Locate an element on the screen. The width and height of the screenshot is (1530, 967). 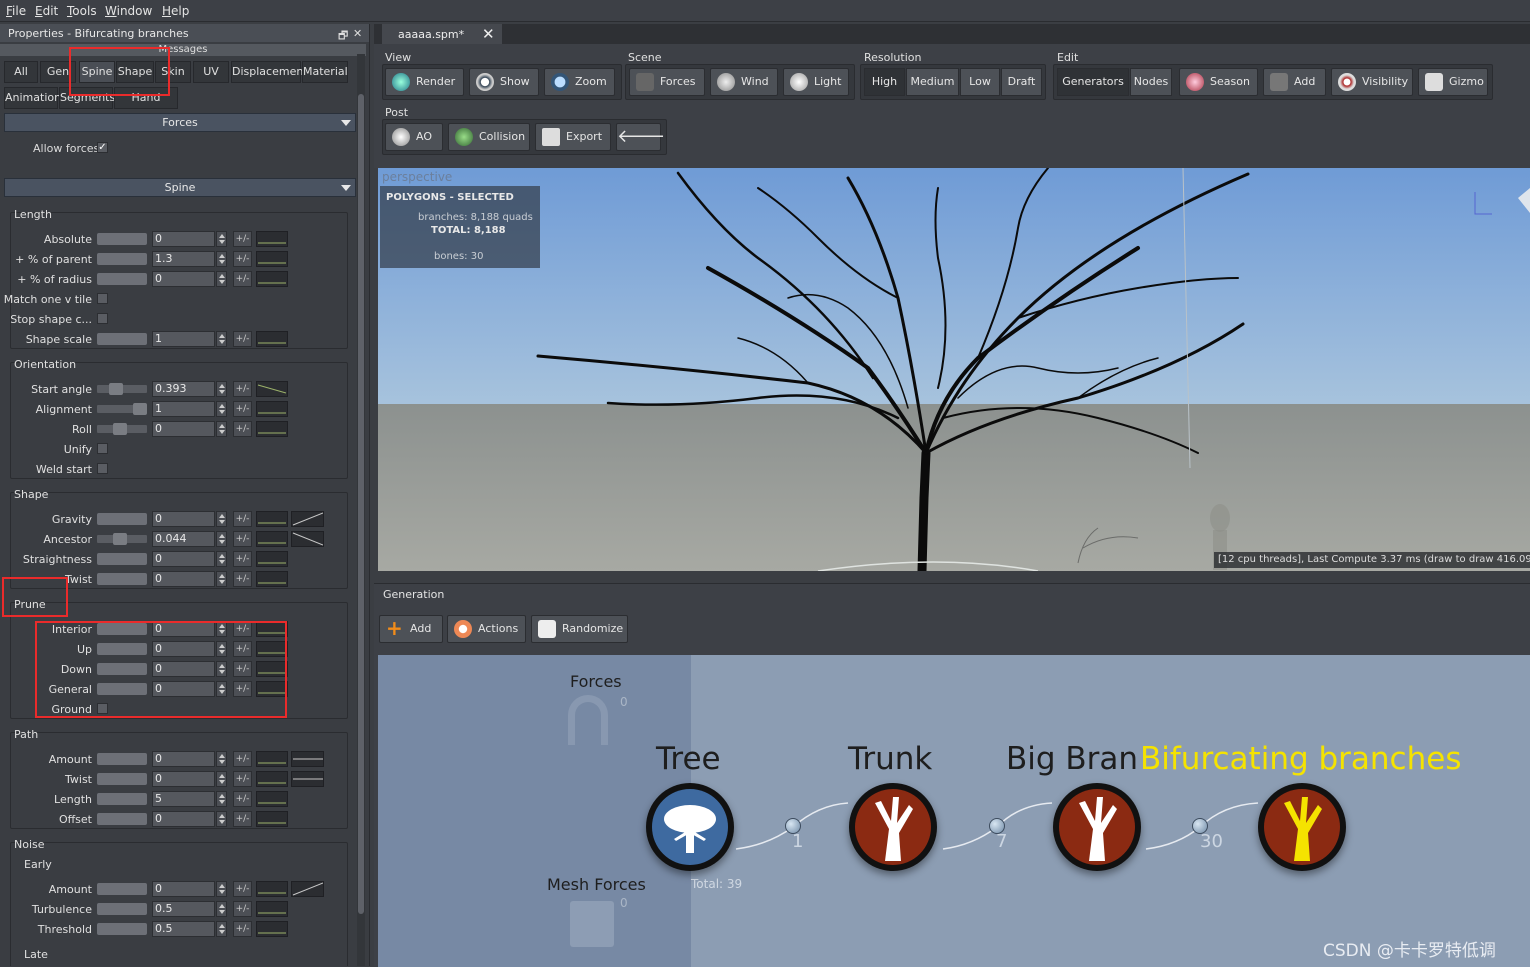
resolution-high-button: High is located at coordinates (884, 82).